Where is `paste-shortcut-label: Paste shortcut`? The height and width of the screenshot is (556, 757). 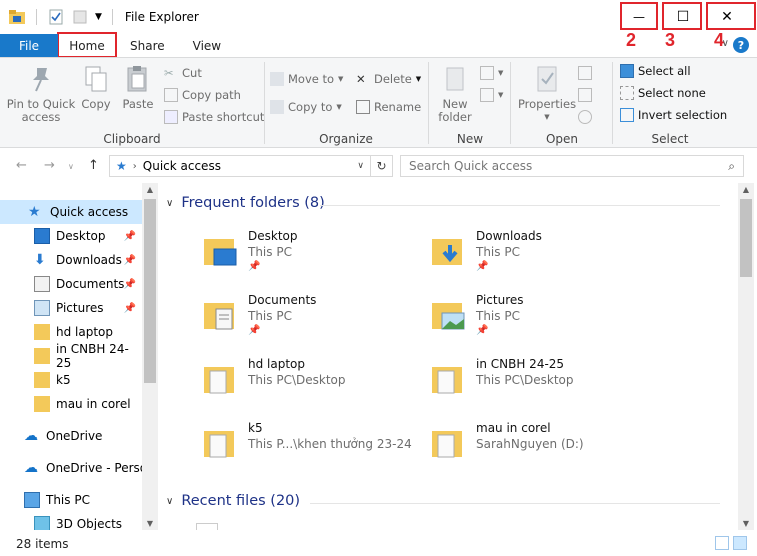
paste-shortcut-label: Paste shortcut is located at coordinates (223, 117).